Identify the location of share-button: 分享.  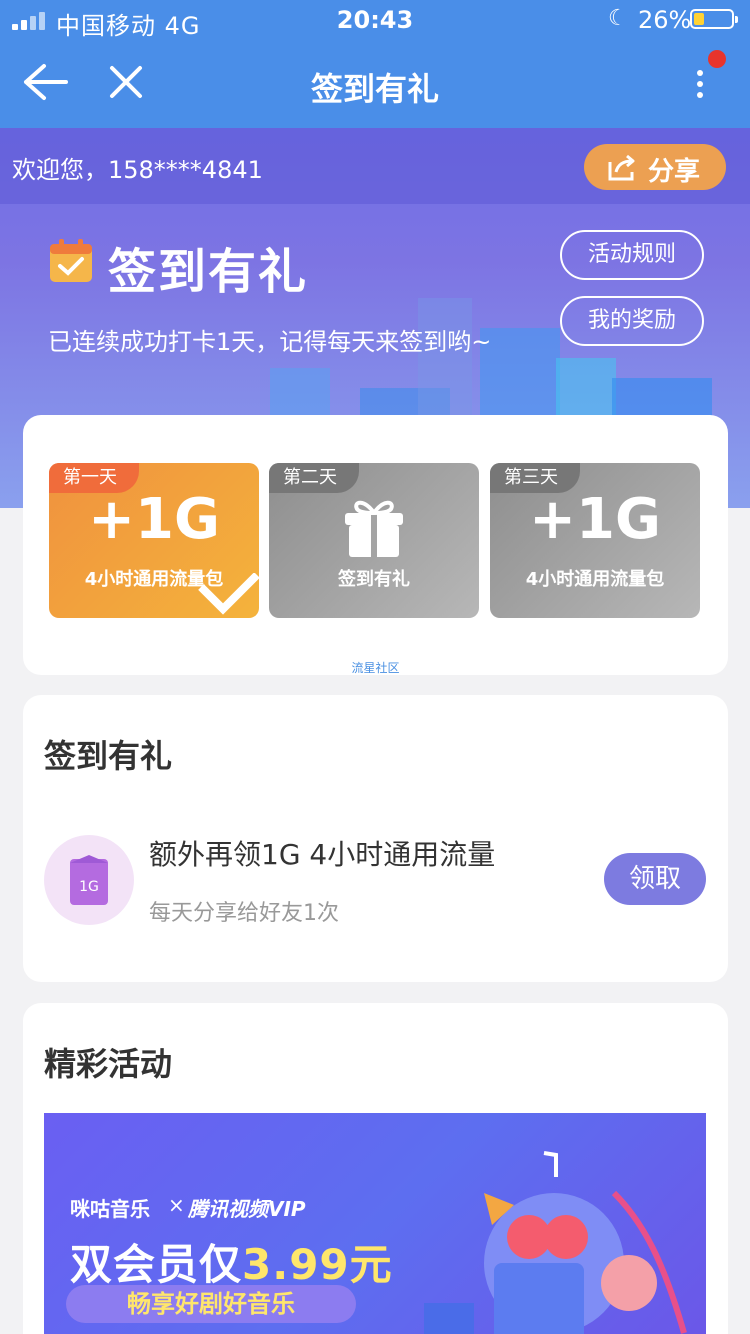
(655, 167).